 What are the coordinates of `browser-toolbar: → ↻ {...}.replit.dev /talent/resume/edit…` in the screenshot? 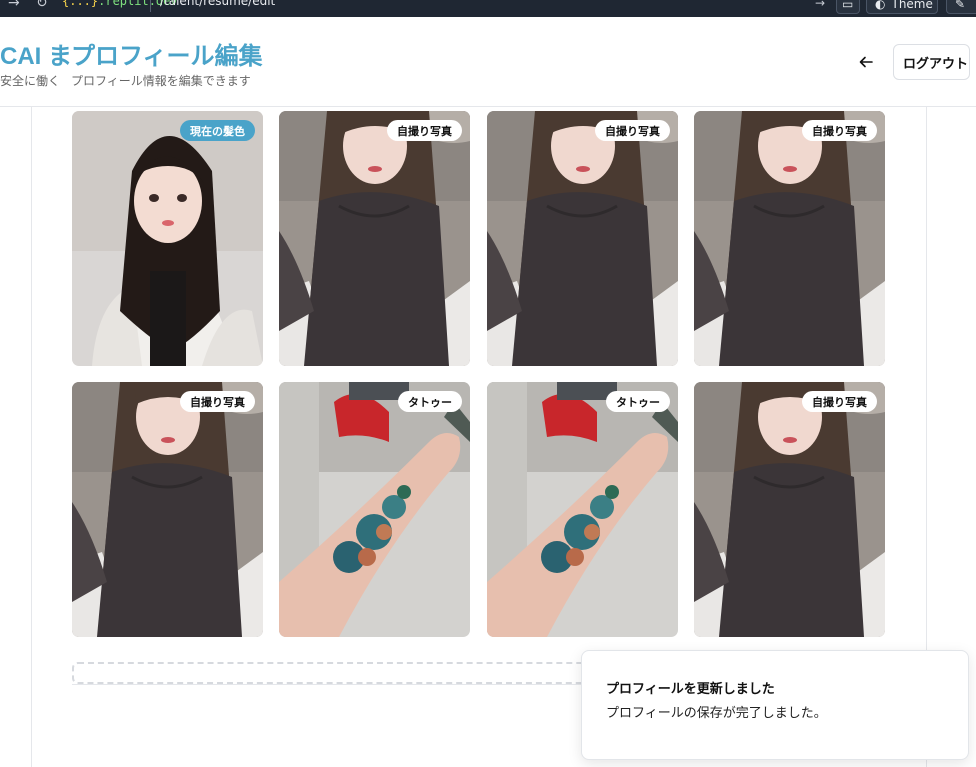 It's located at (488, 8).